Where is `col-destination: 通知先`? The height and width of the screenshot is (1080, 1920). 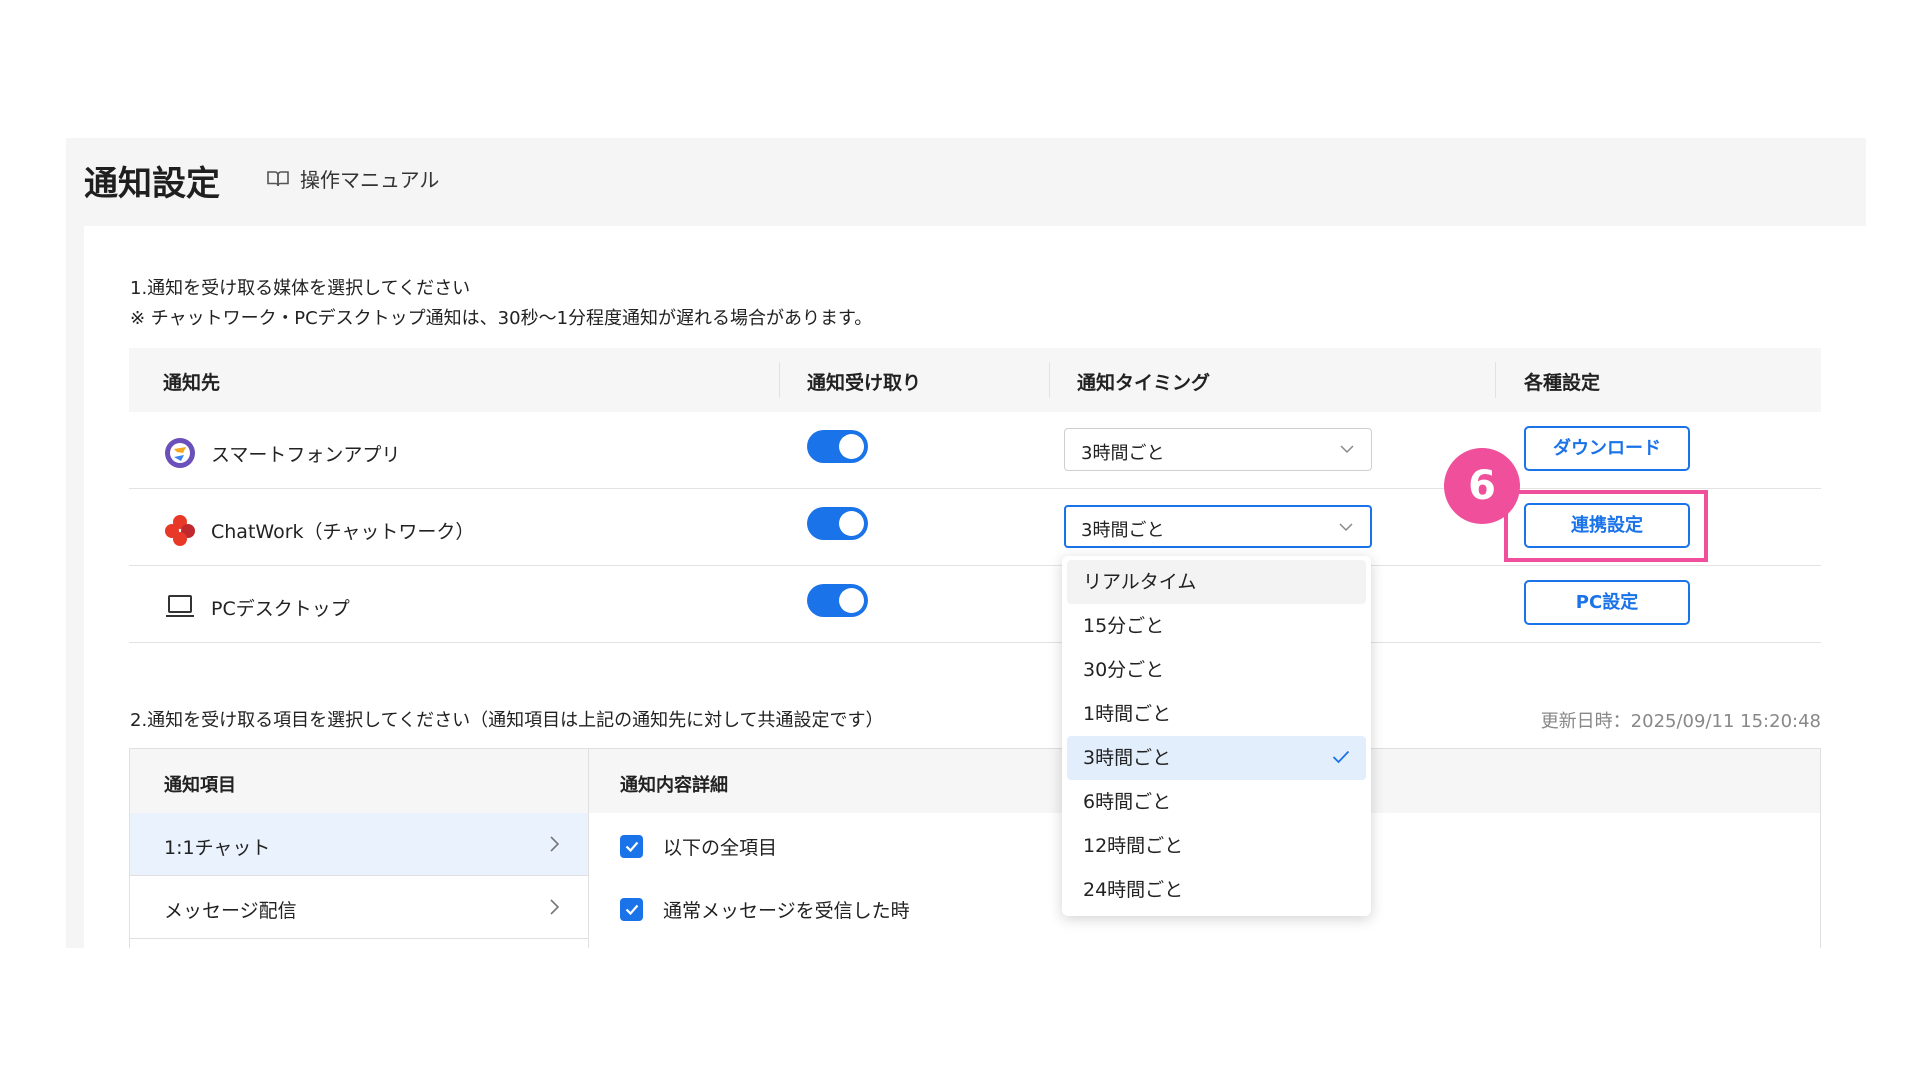
col-destination: 通知先 is located at coordinates (192, 383).